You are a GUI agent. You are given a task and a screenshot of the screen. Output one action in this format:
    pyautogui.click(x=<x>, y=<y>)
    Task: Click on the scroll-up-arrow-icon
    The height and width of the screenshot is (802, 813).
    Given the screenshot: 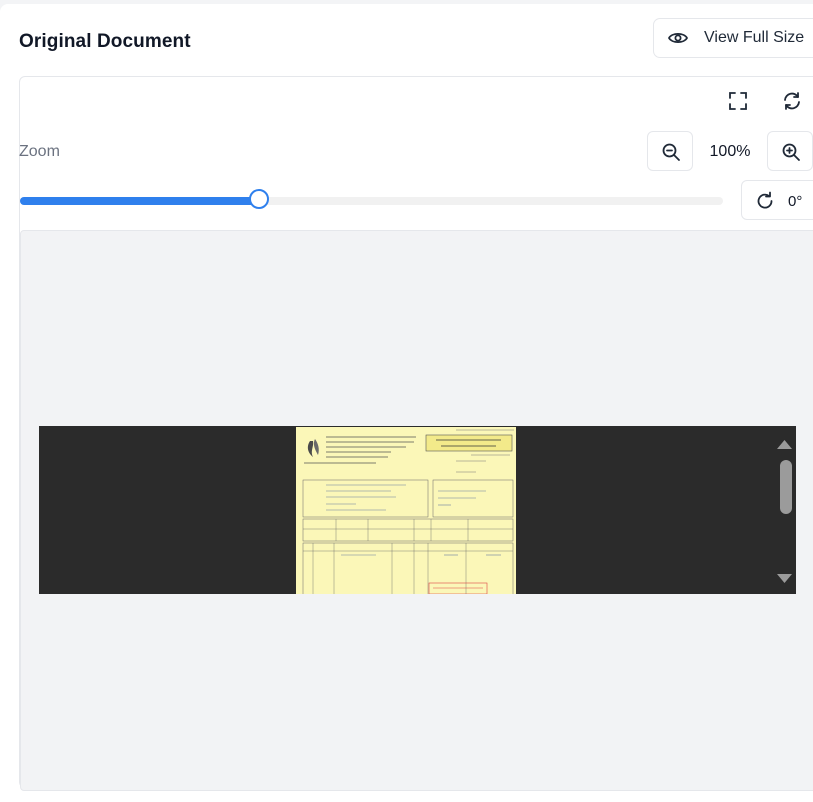 What is the action you would take?
    pyautogui.click(x=784, y=444)
    